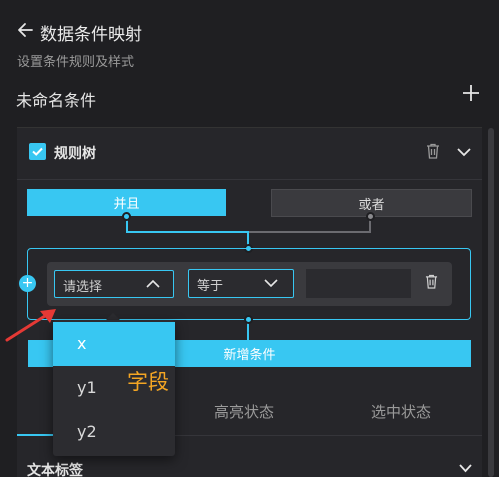 Image resolution: width=499 pixels, height=477 pixels. What do you see at coordinates (75, 154) in the screenshot?
I see `rule-tree-label: 规则树` at bounding box center [75, 154].